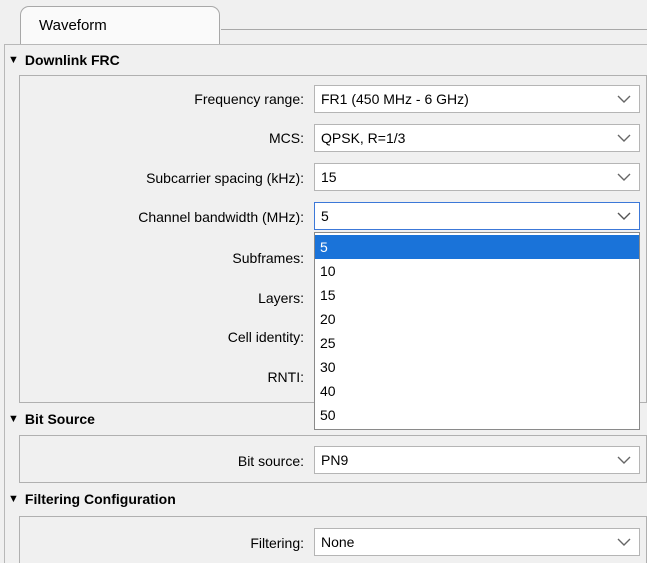 This screenshot has height=563, width=647. What do you see at coordinates (477, 177) in the screenshot?
I see `subcarrier-spacing-select: 15` at bounding box center [477, 177].